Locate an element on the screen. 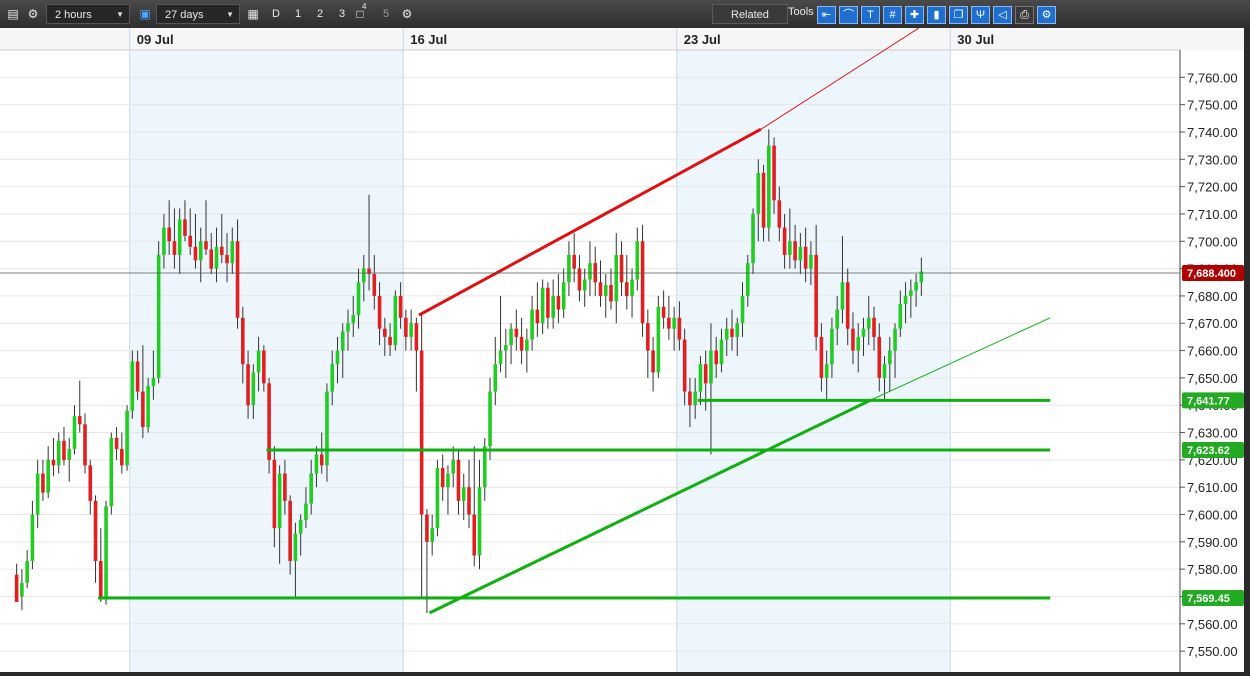 This screenshot has width=1250, height=676. period-button-5: 5 is located at coordinates (386, 14).